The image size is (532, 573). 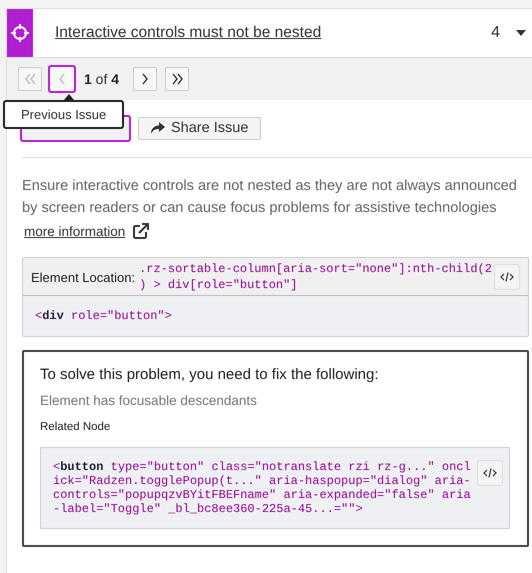 What do you see at coordinates (149, 400) in the screenshot?
I see `fix-message: Element has focusable descendants` at bounding box center [149, 400].